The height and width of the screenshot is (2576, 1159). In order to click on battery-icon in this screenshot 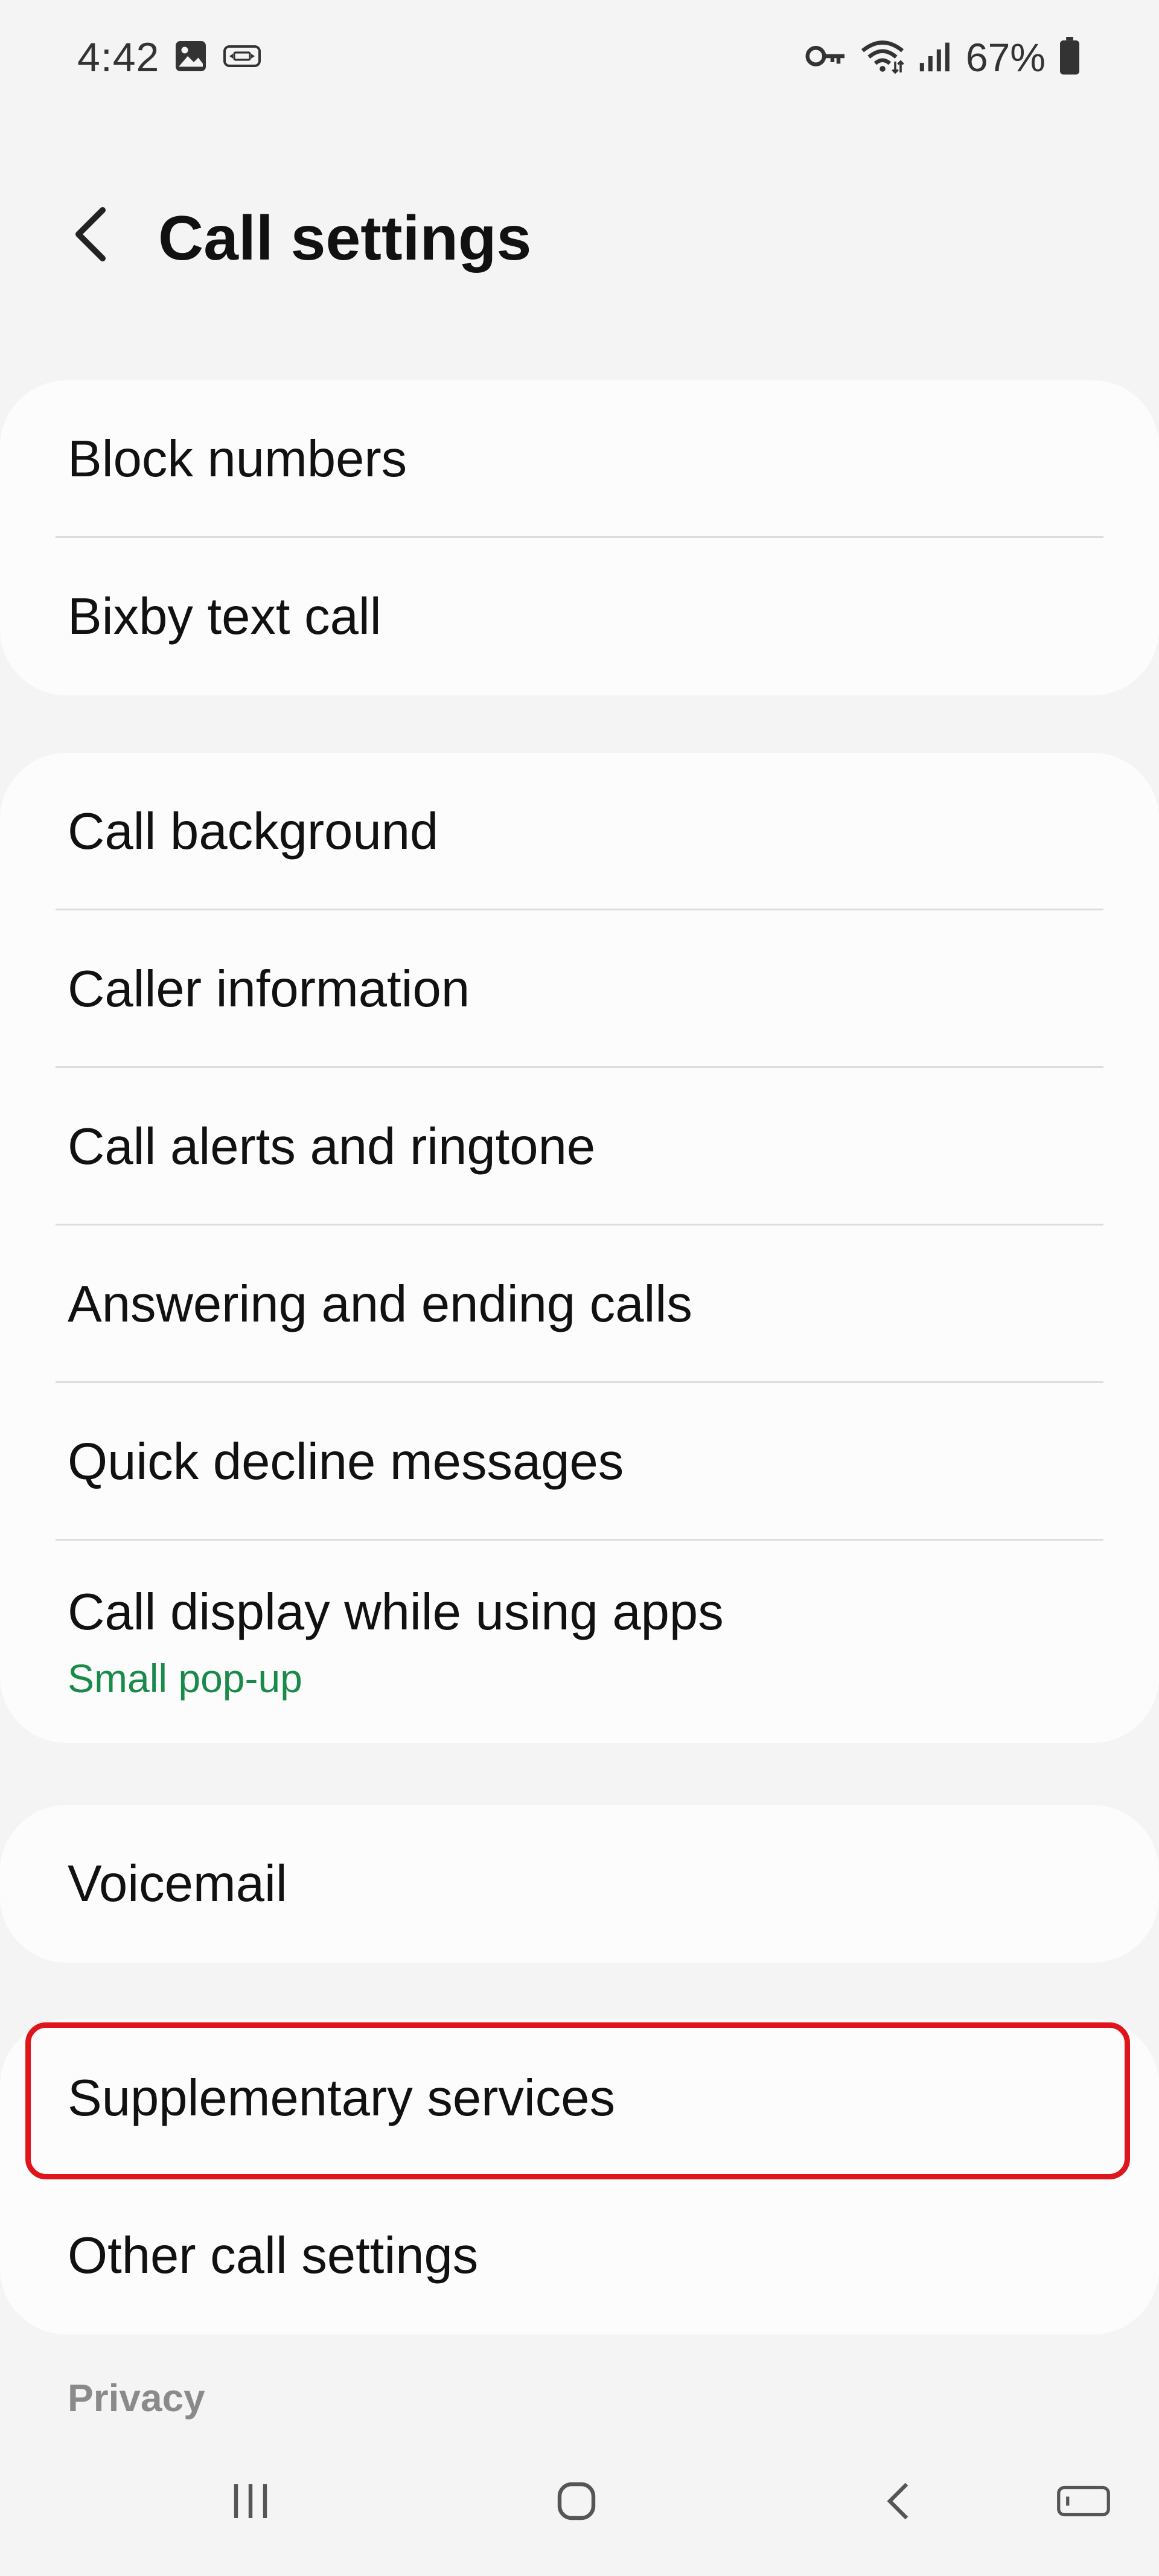, I will do `click(1070, 57)`.